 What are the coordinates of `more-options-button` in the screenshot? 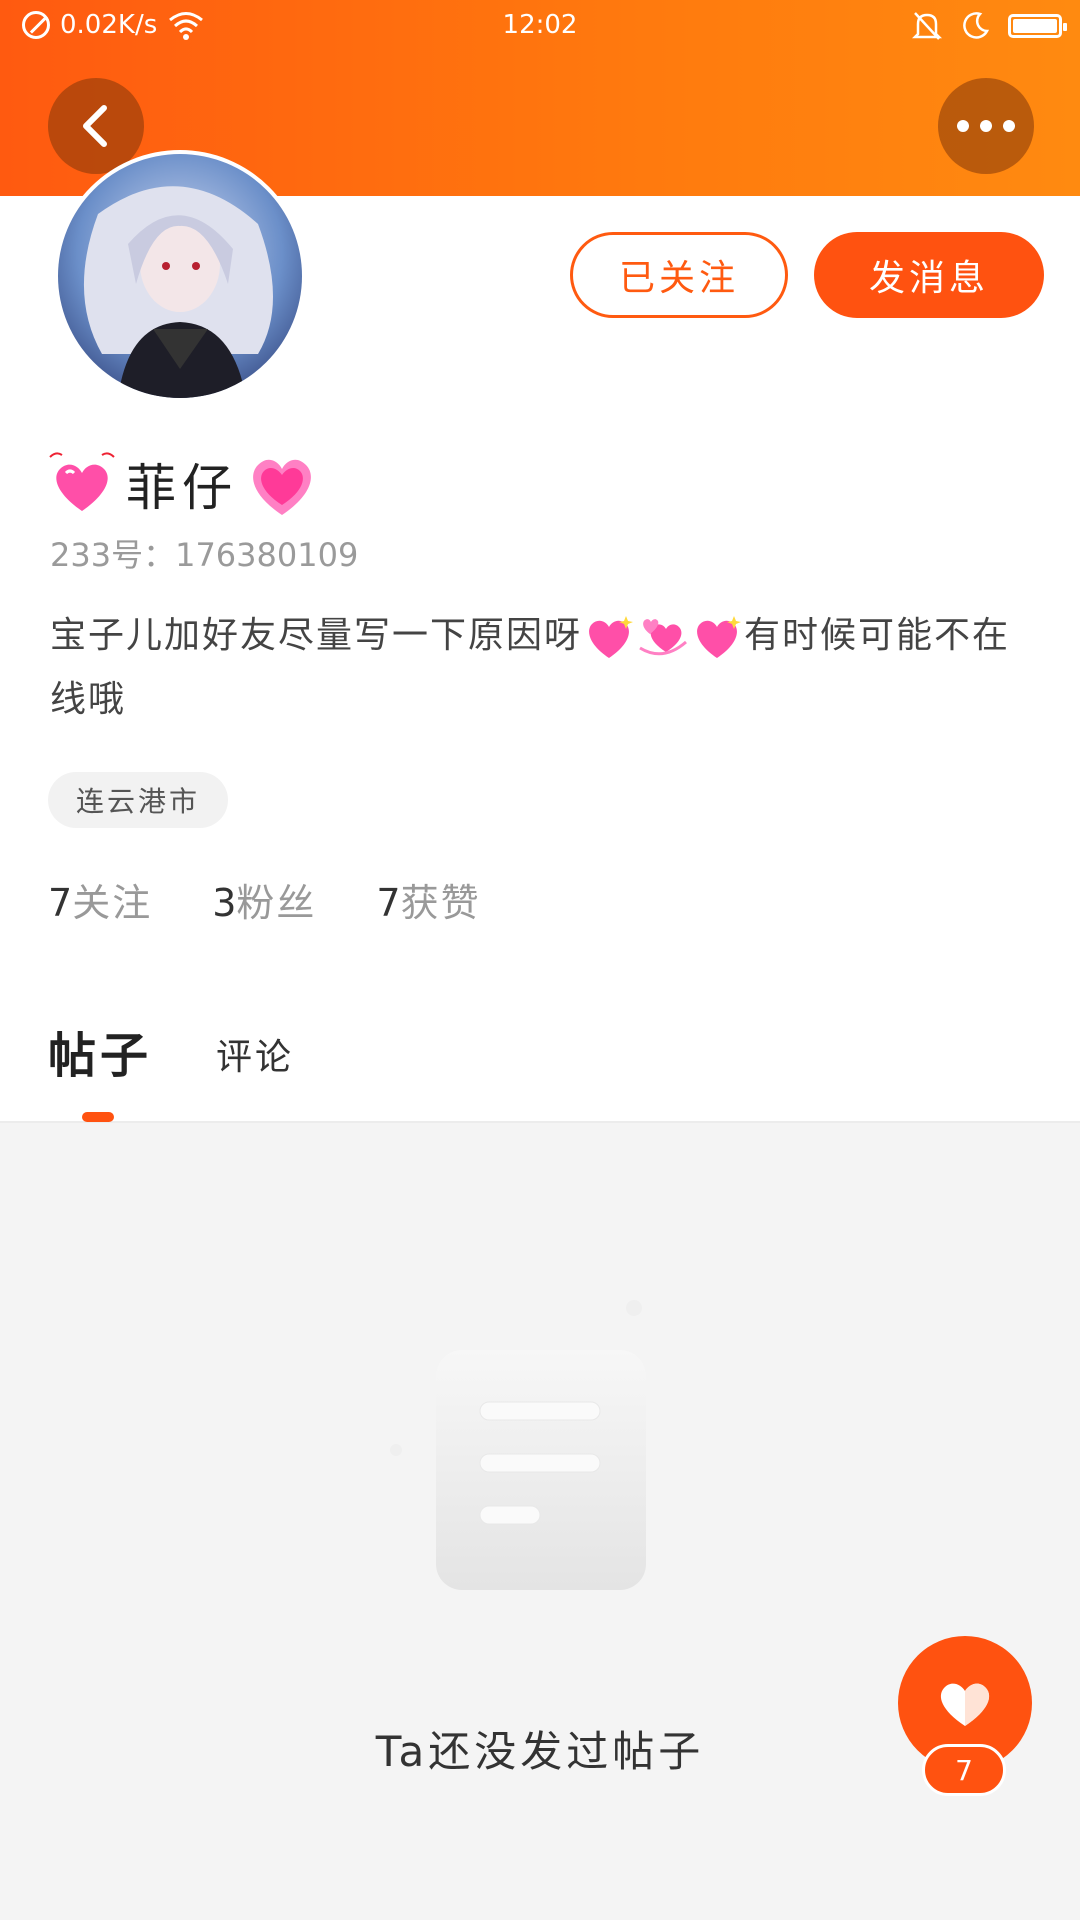 It's located at (986, 126).